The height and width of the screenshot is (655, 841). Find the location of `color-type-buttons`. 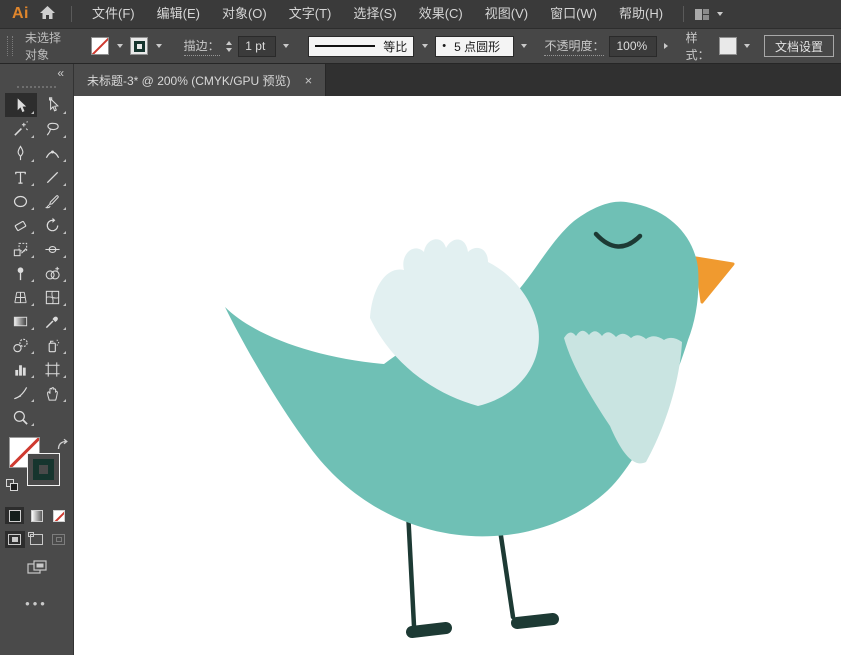

color-type-buttons is located at coordinates (36, 515).